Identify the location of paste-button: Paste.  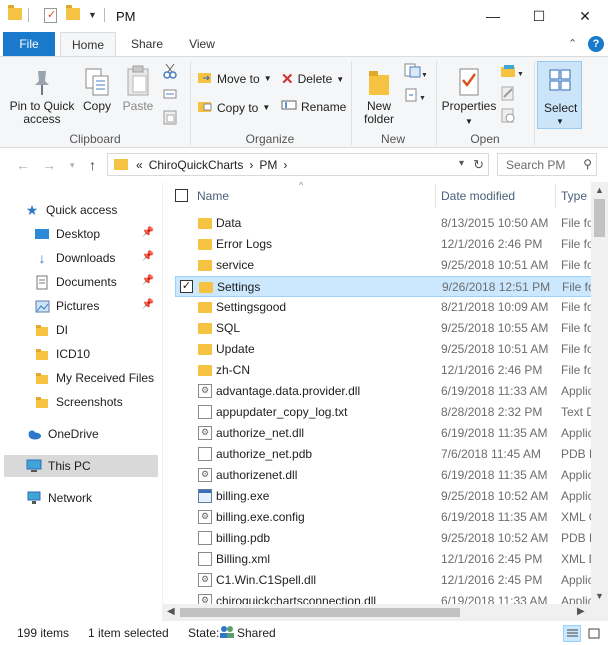
(138, 88).